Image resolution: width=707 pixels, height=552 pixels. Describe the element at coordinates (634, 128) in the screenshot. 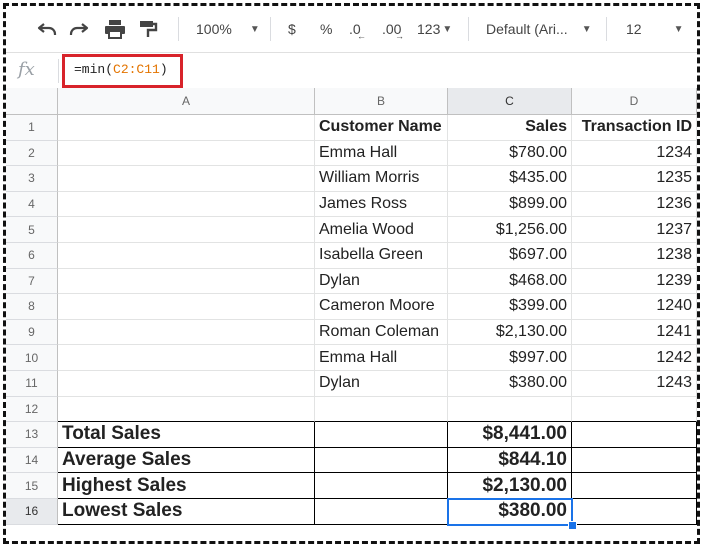

I see `cell-d1: Transaction ID` at that location.